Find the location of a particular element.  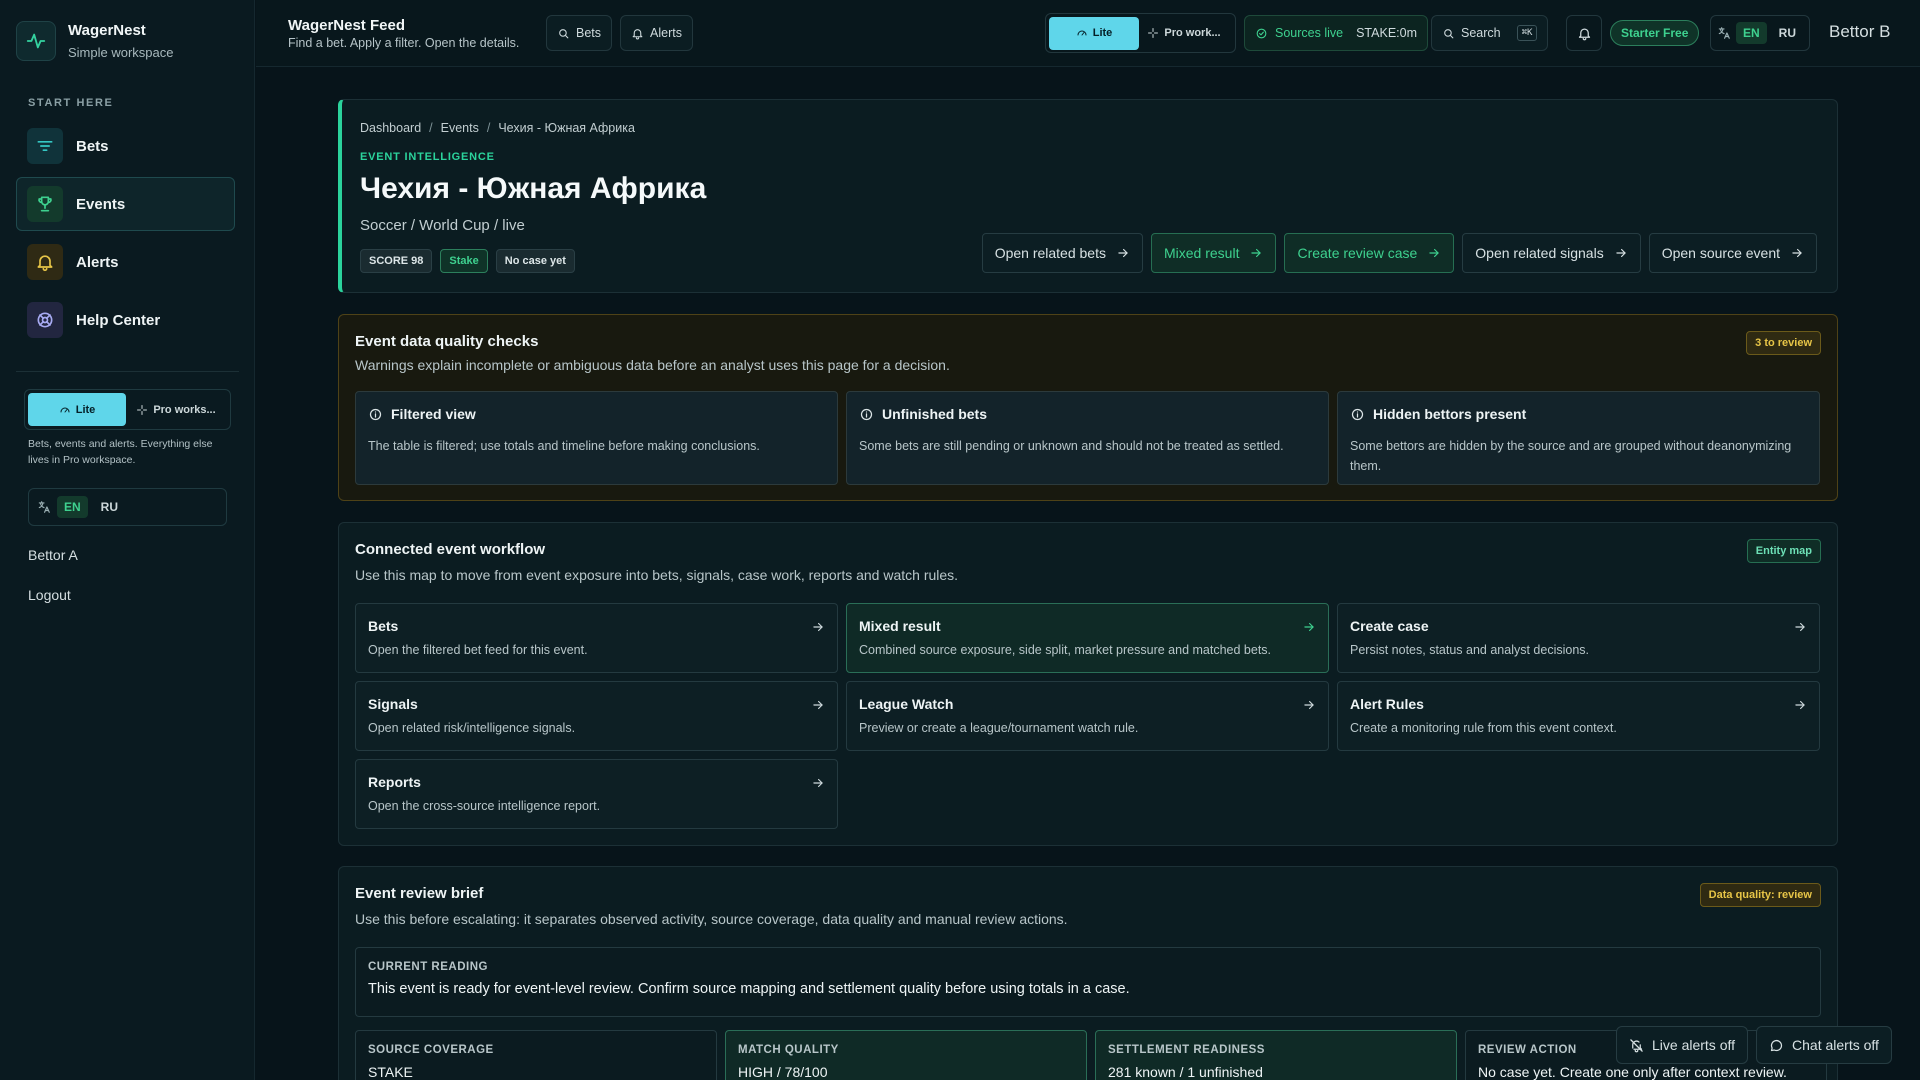

search-button: Search ⌘K is located at coordinates (1490, 33).